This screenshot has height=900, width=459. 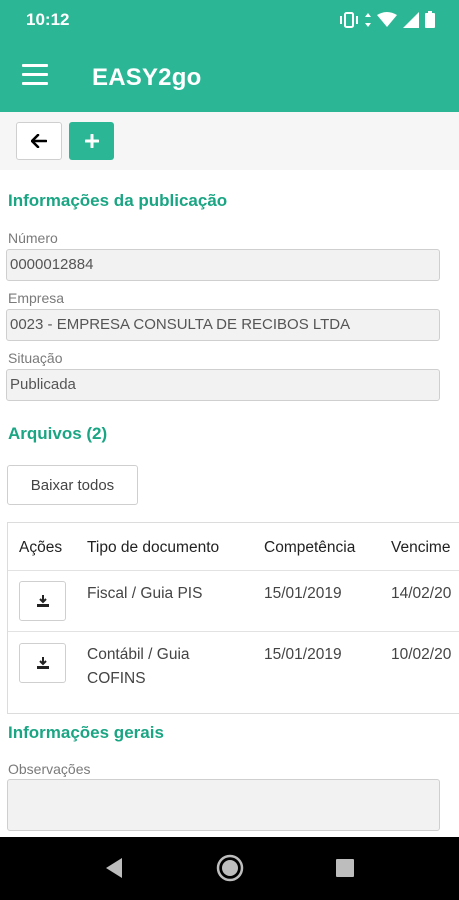 I want to click on plus-icon, so click(x=91, y=141).